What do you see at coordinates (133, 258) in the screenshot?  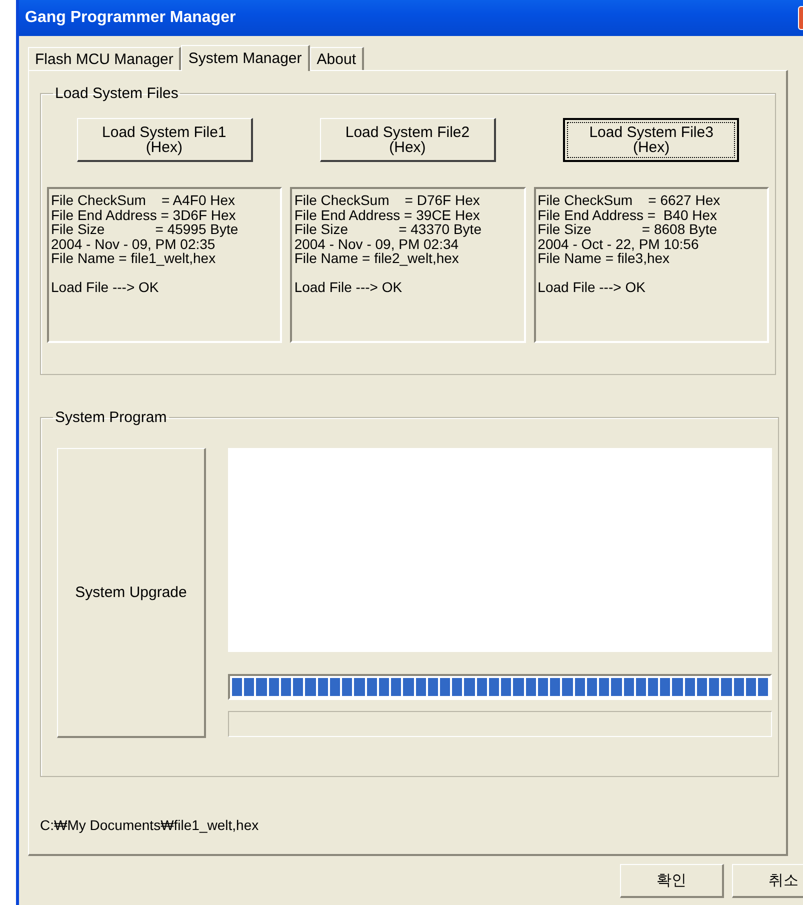 I see `info-line: File Name = file1_welt,hex` at bounding box center [133, 258].